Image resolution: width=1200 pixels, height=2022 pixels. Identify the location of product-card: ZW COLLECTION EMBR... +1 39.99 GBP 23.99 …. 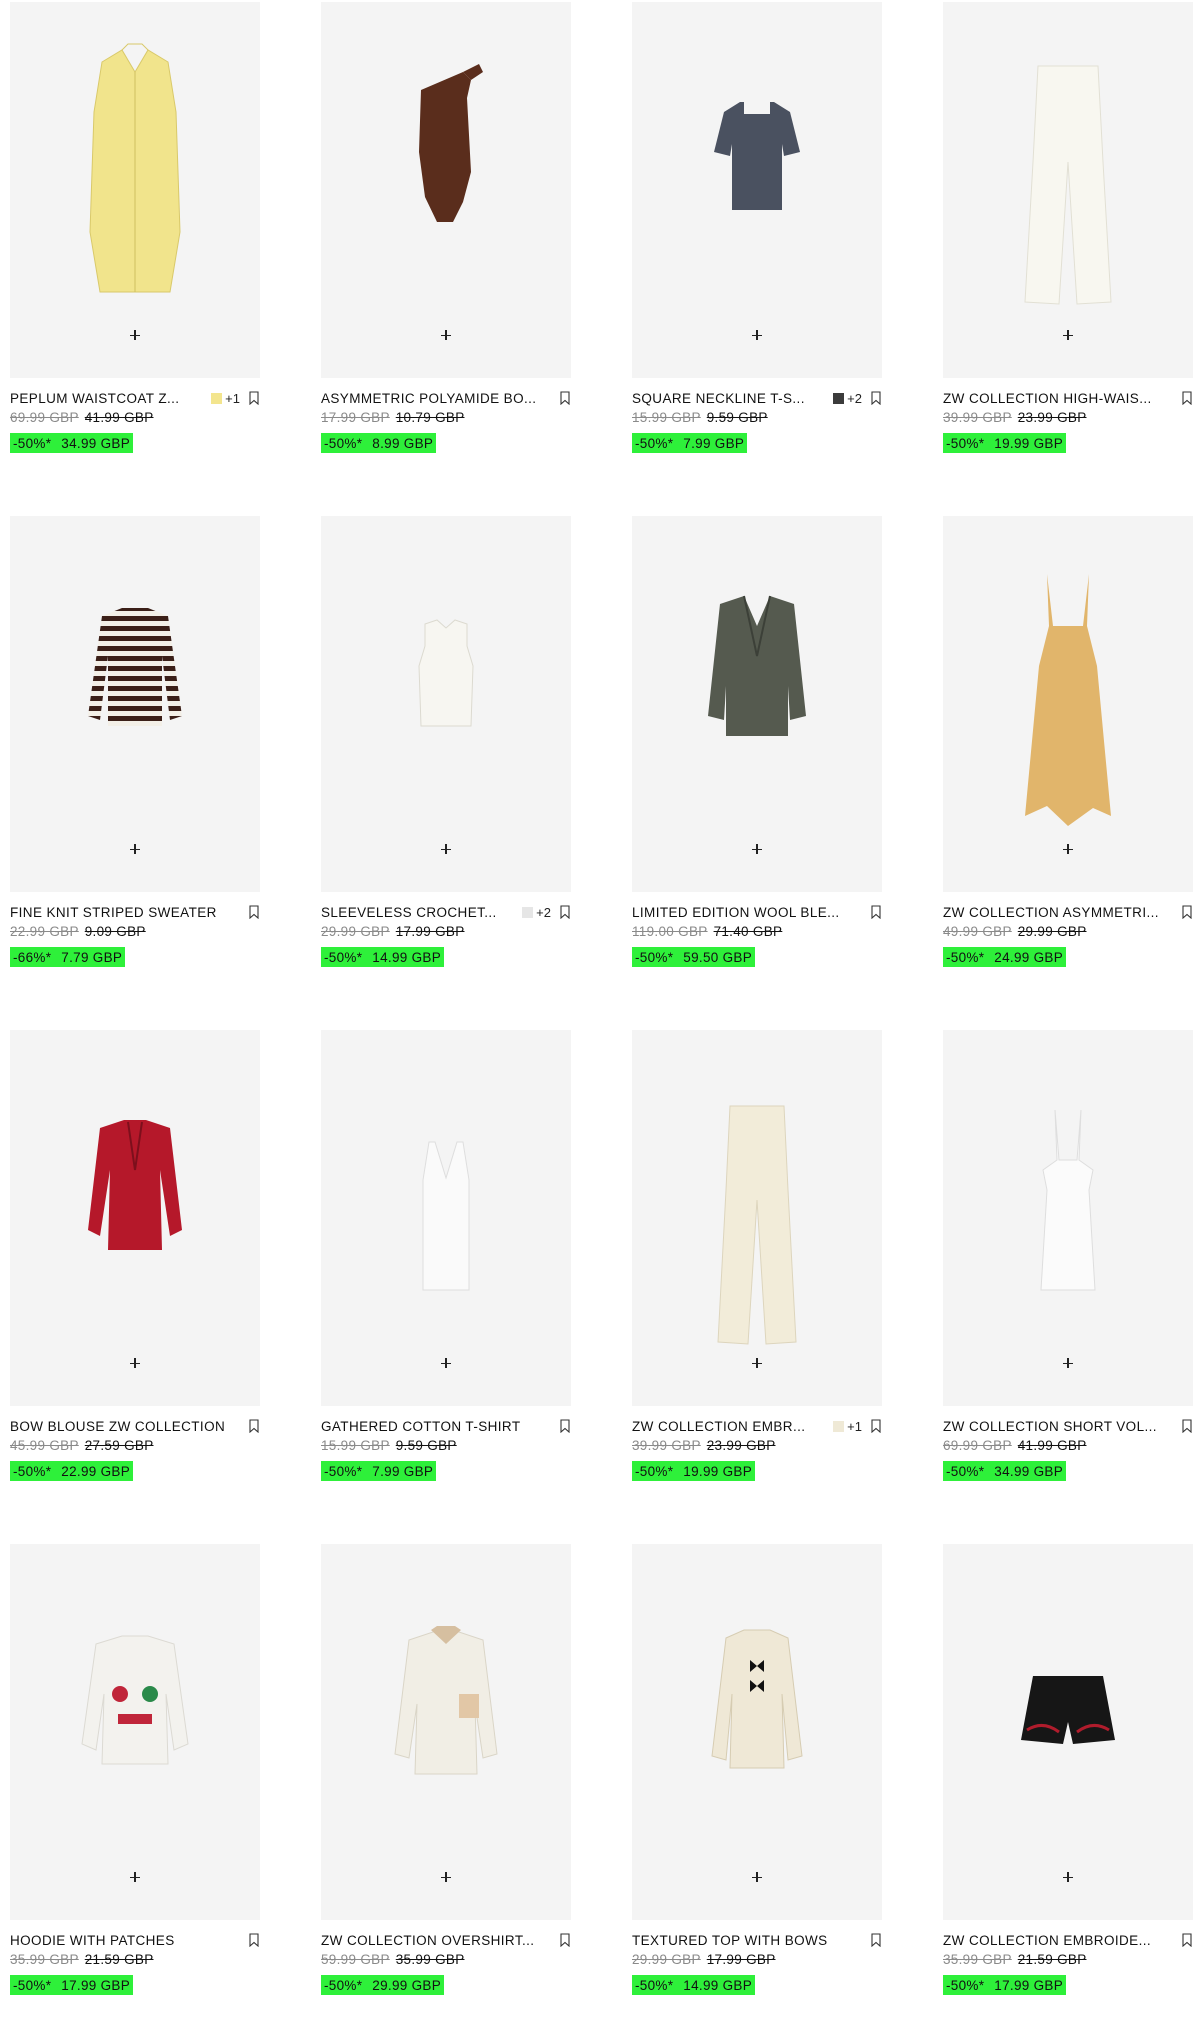
(757, 1268).